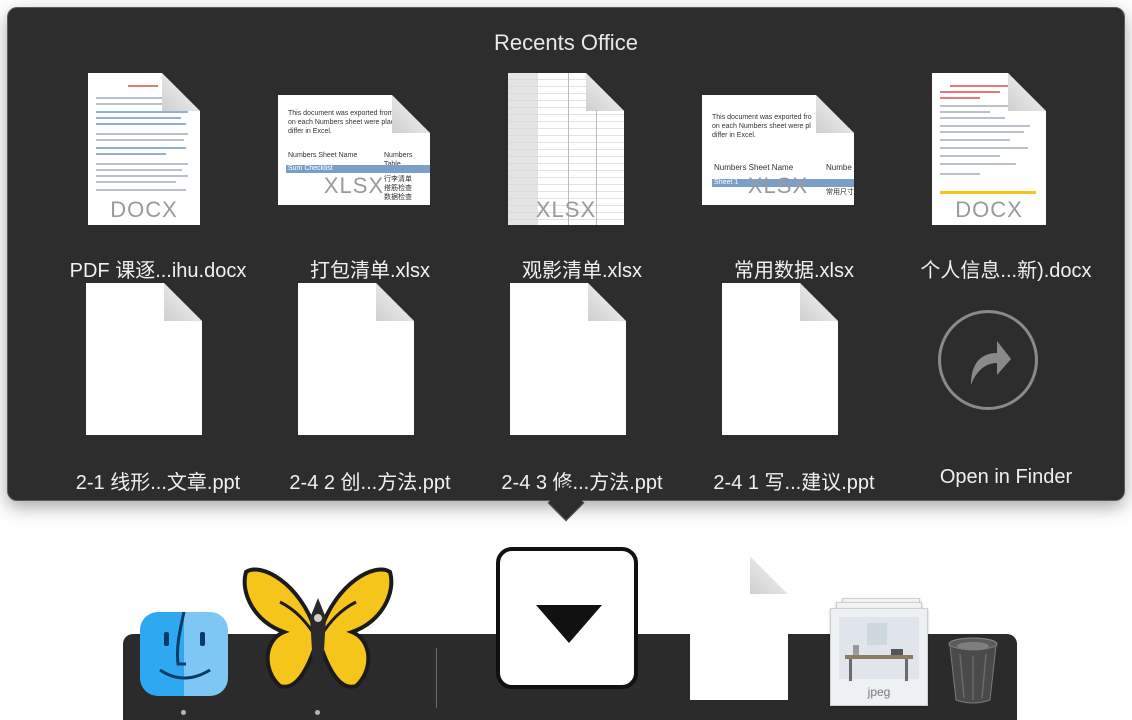 Image resolution: width=1132 pixels, height=720 pixels. I want to click on stack-item-label: 2-1 线形...文章.ppt, so click(158, 483).